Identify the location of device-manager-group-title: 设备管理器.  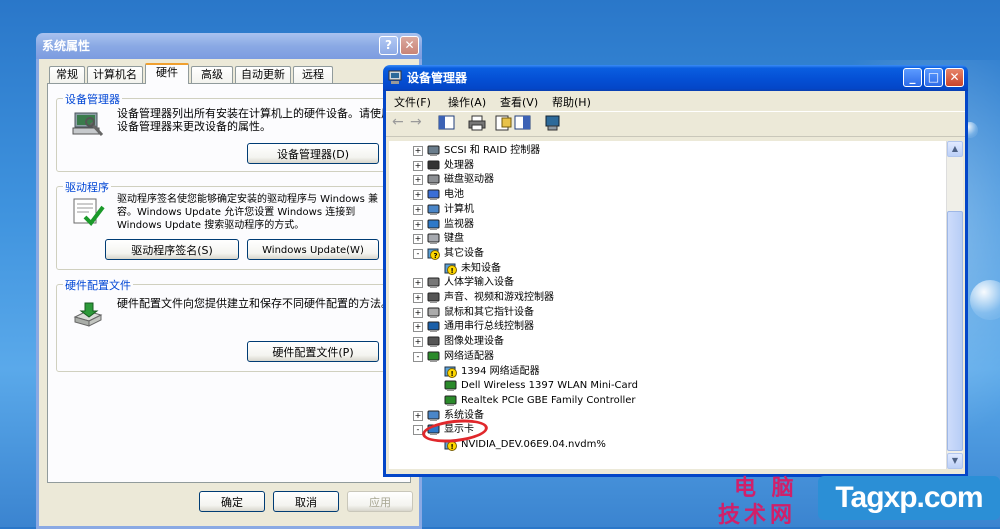
(92, 99).